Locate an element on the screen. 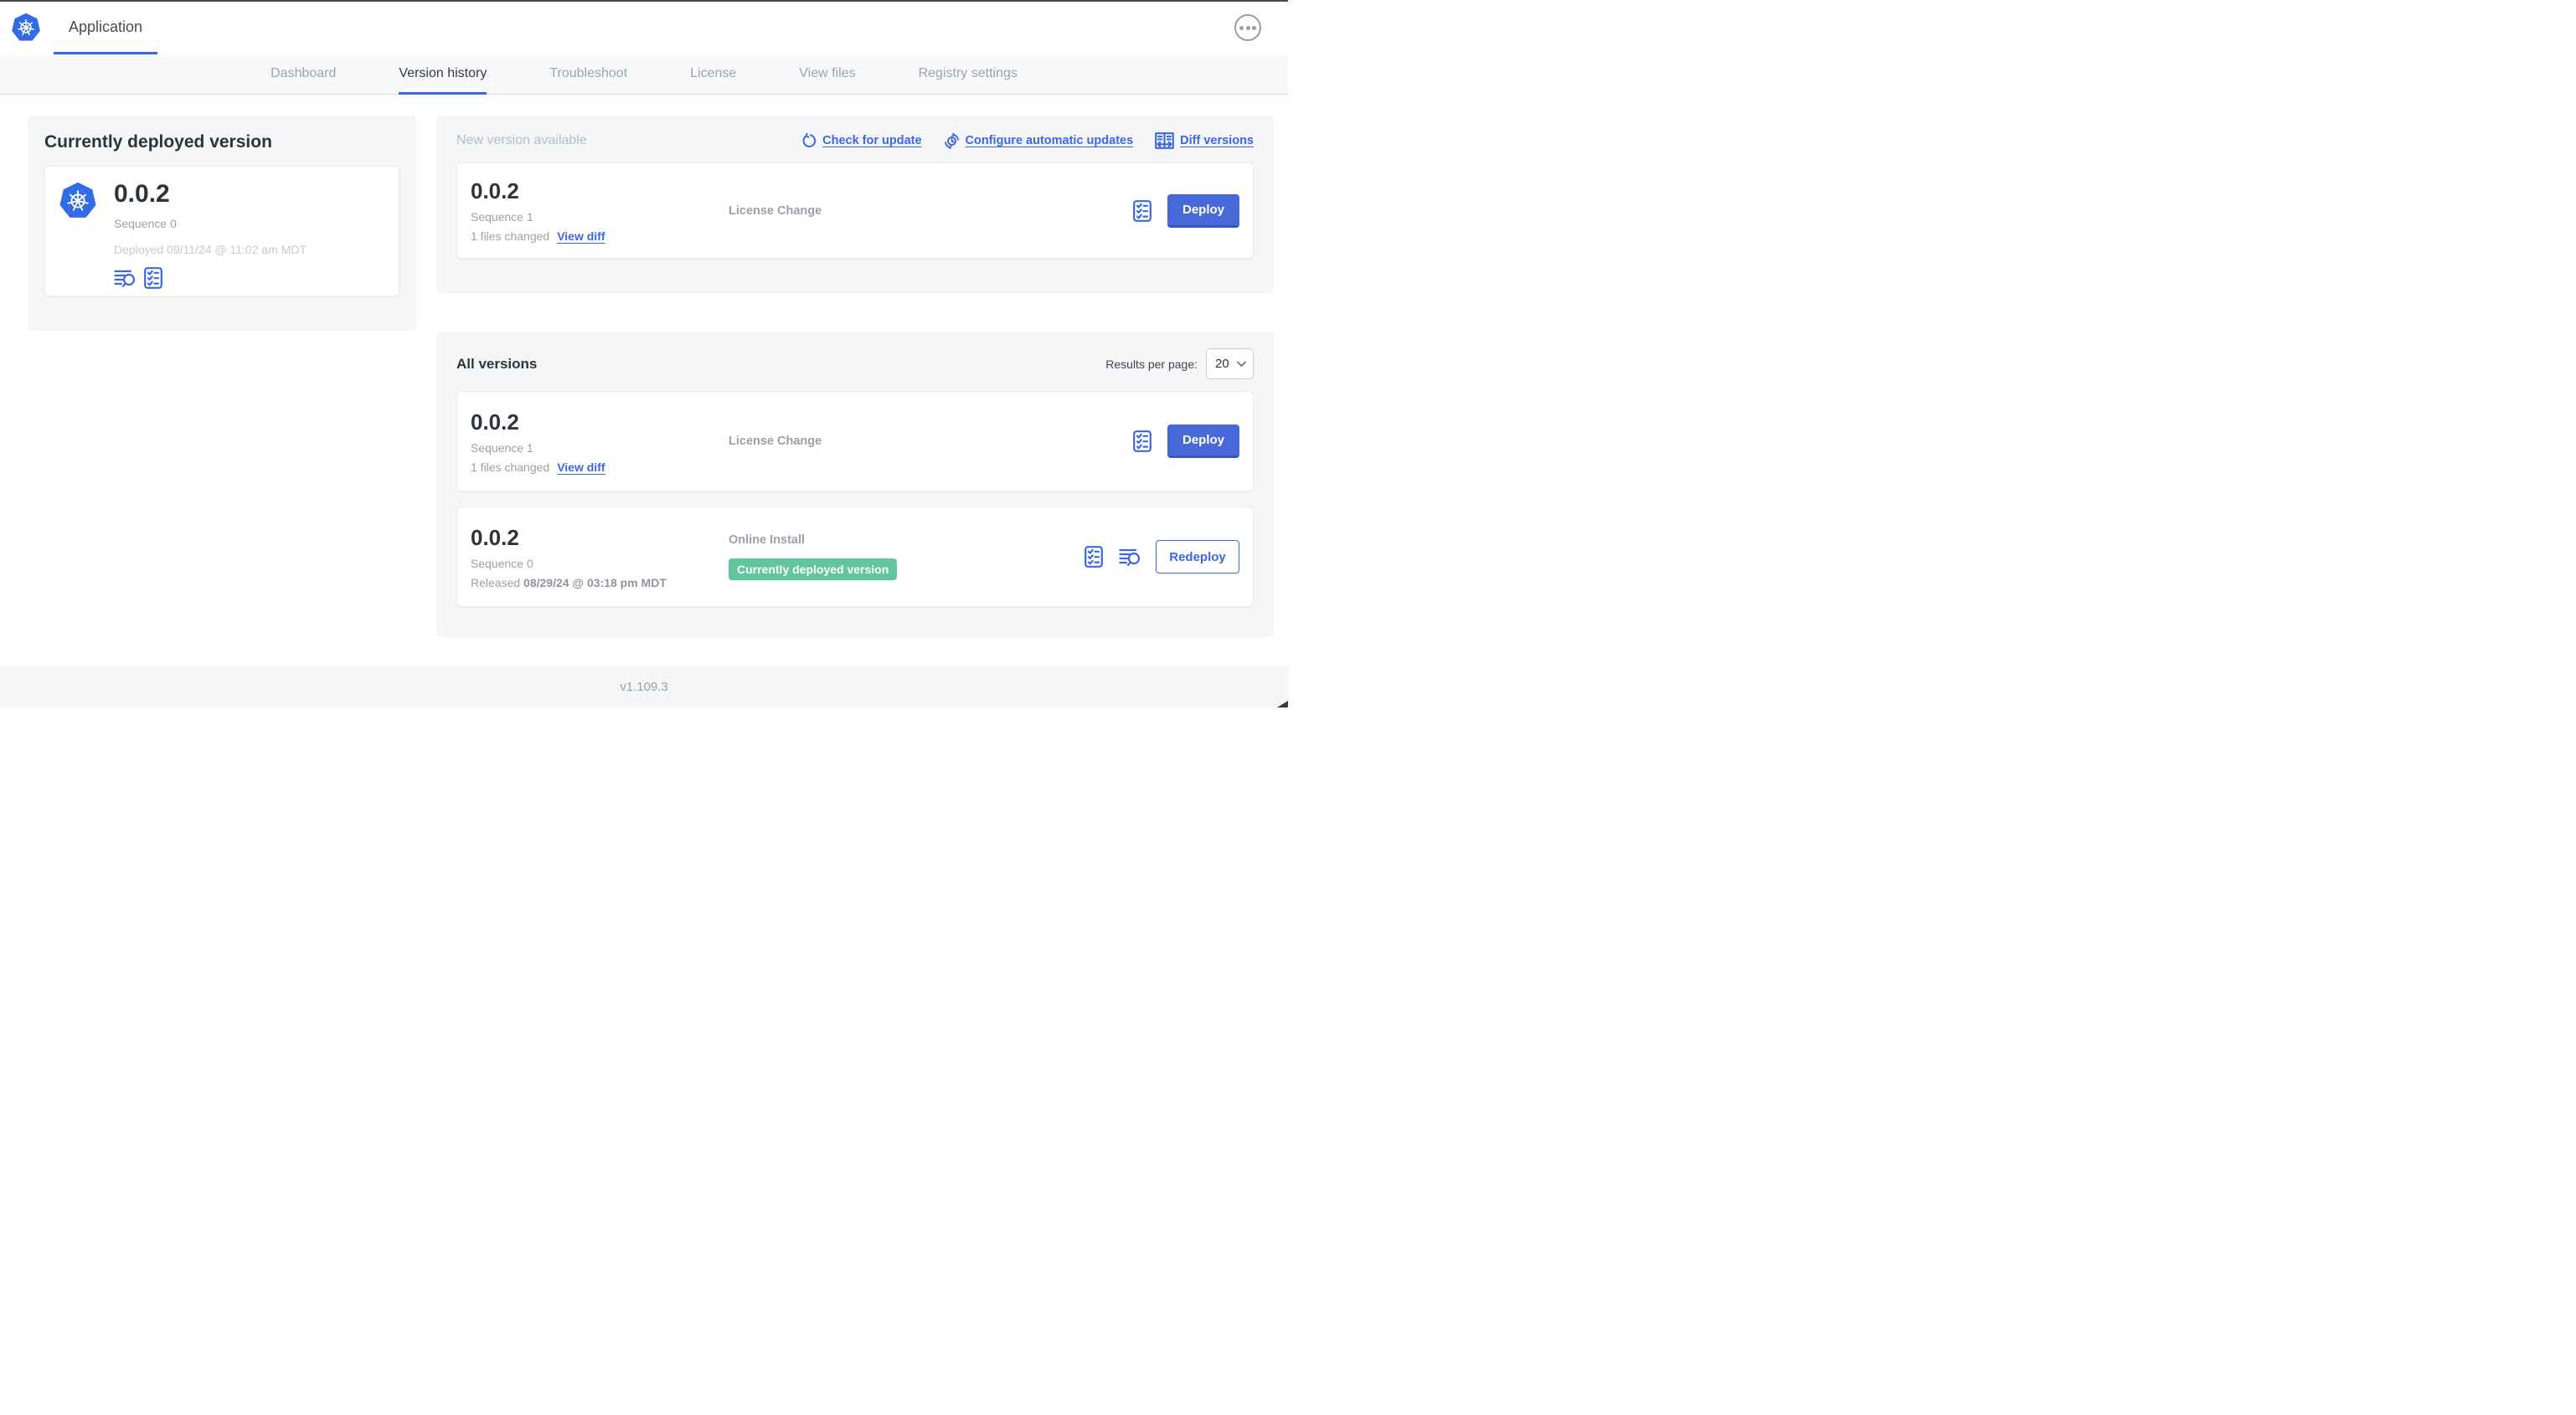 This screenshot has width=2576, height=1415. results-per-page-select: 20 is located at coordinates (1230, 363).